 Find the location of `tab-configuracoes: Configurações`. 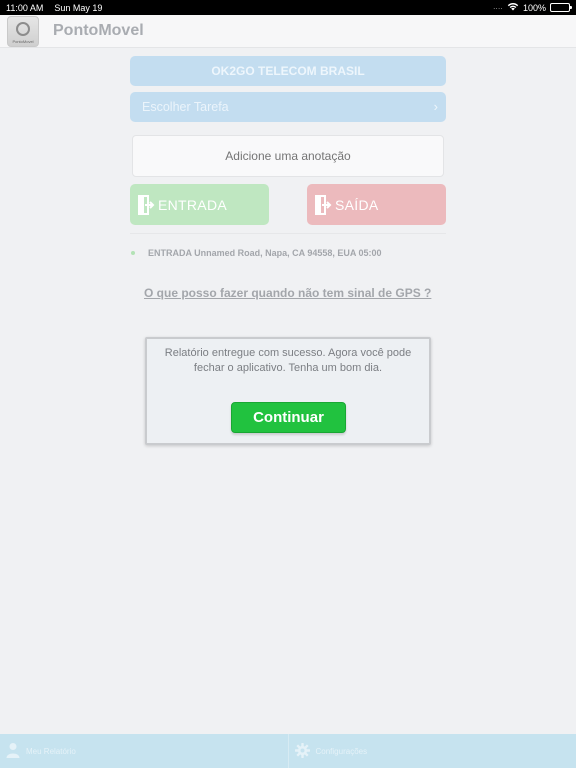

tab-configuracoes: Configurações is located at coordinates (431, 751).